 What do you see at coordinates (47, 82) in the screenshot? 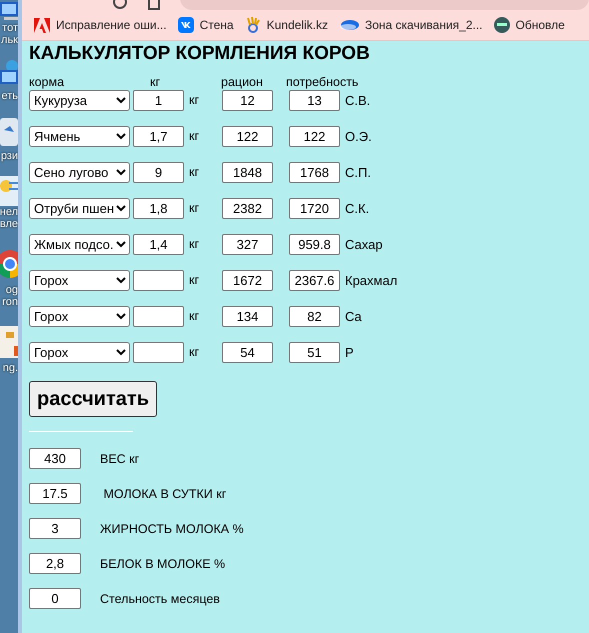
I see `column-header: корма` at bounding box center [47, 82].